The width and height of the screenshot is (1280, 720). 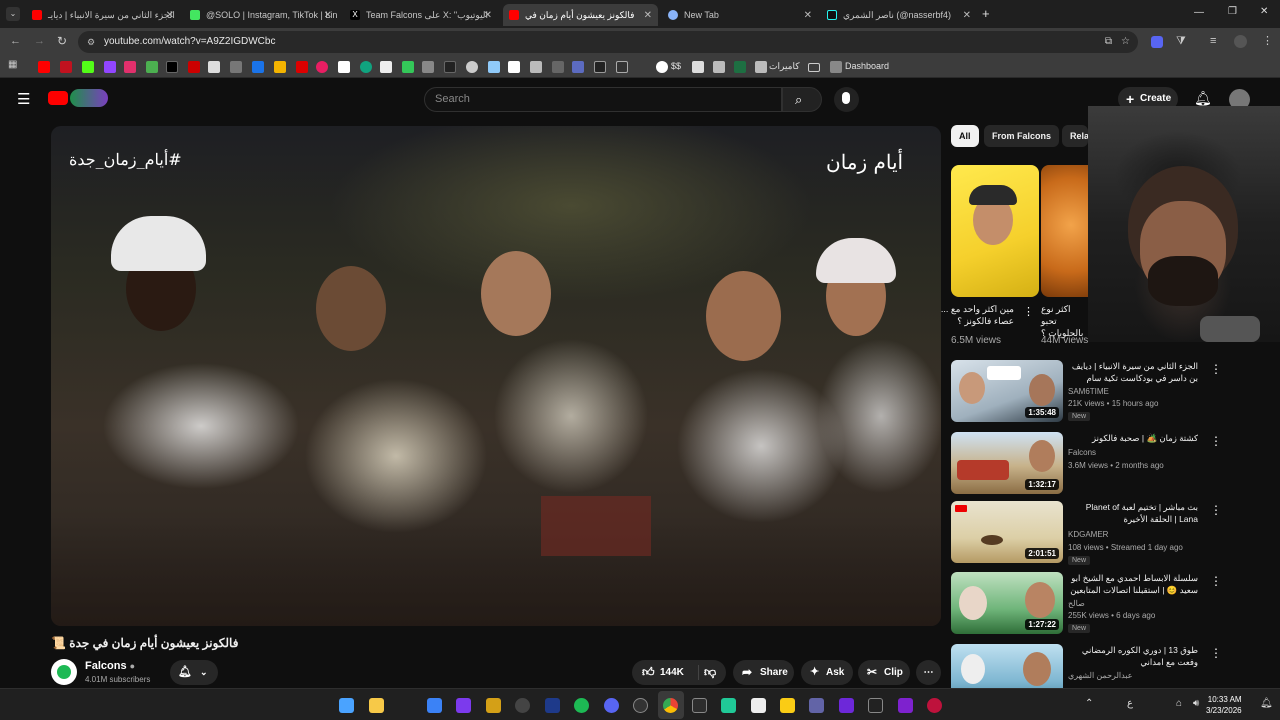 I want to click on video-thumbnail, so click(x=1007, y=666).